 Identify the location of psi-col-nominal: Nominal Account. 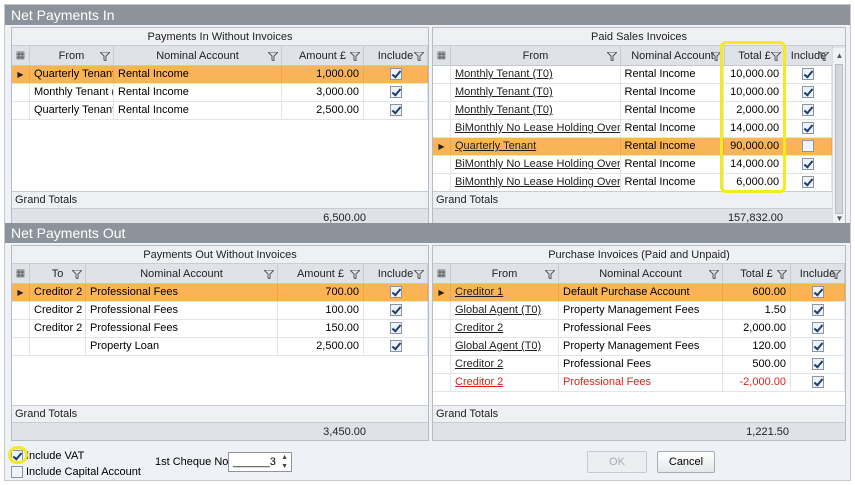
(673, 55).